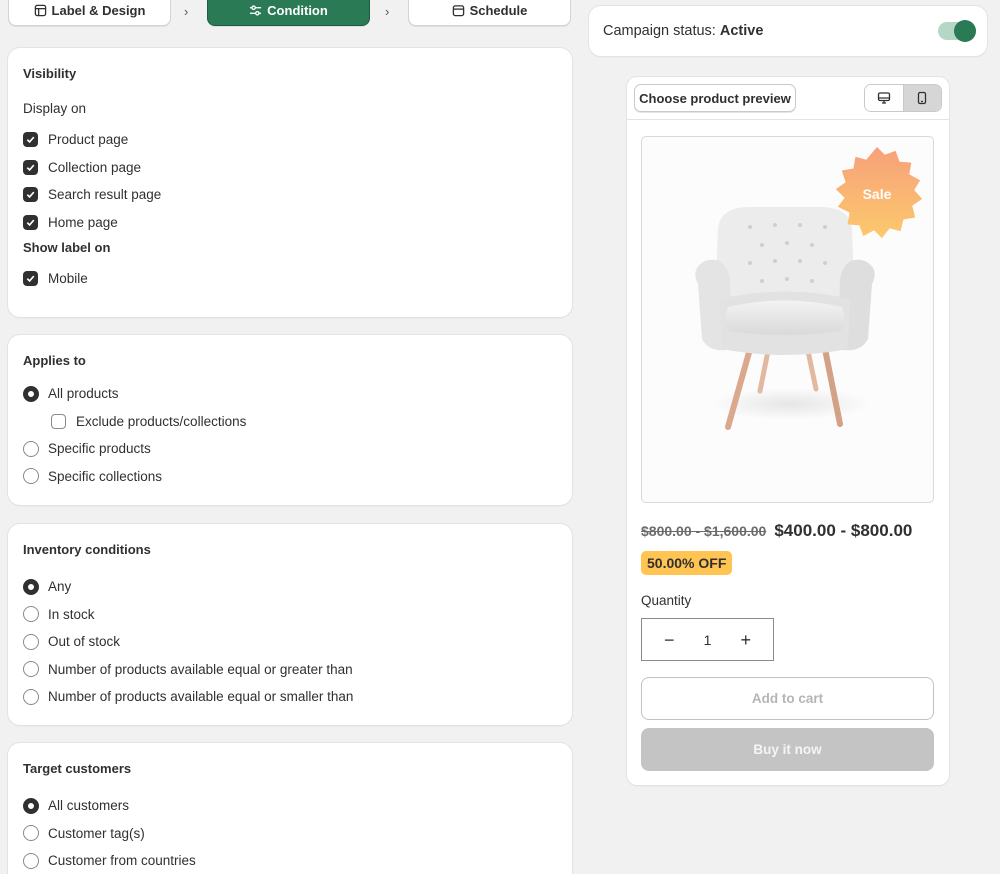  Describe the element at coordinates (290, 195) in the screenshot. I see `checkbox-search-result-page: Search result page` at that location.